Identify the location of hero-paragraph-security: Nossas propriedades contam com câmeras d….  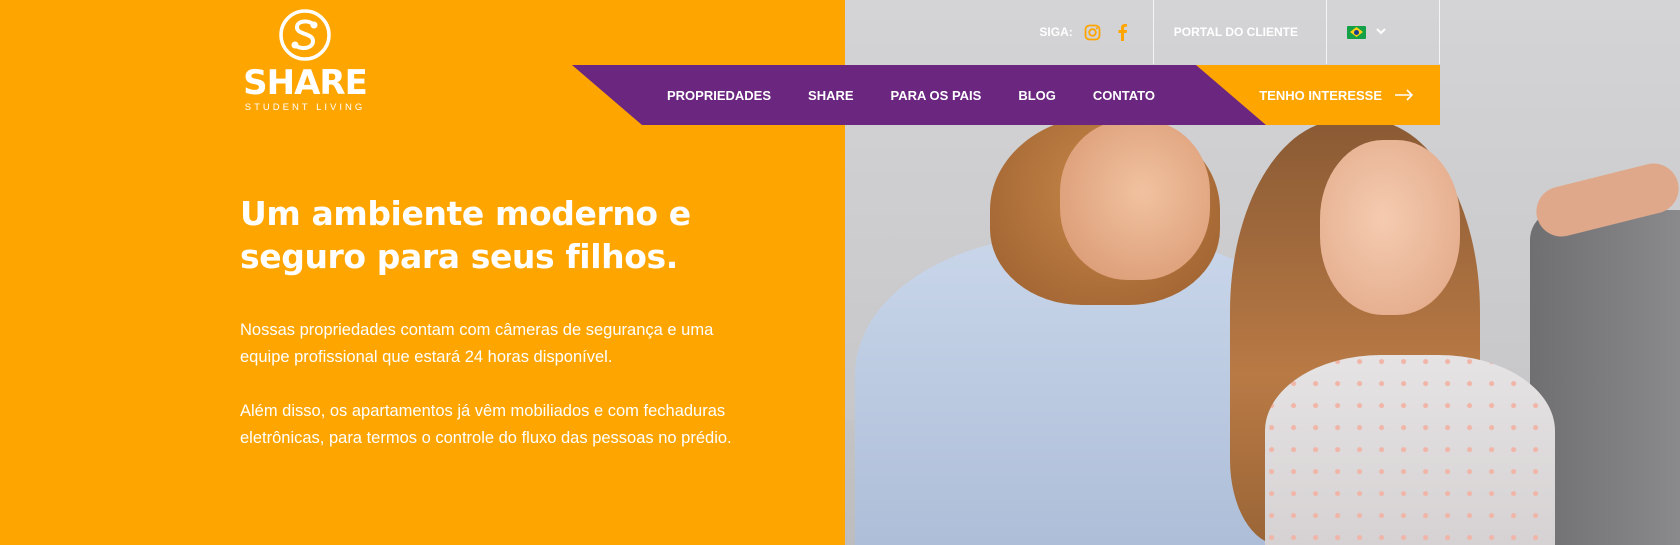
(520, 344).